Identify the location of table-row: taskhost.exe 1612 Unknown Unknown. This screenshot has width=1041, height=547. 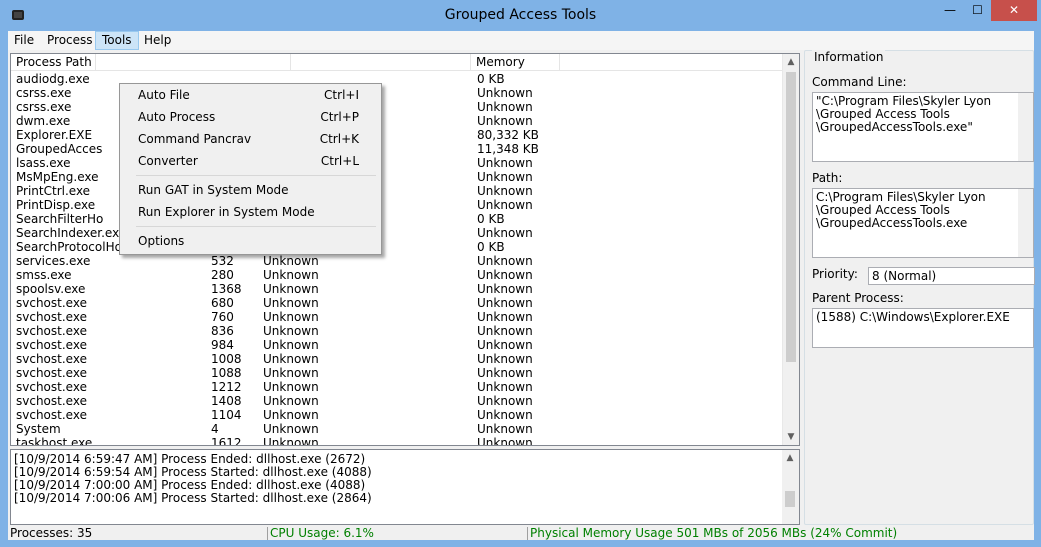
(398, 441).